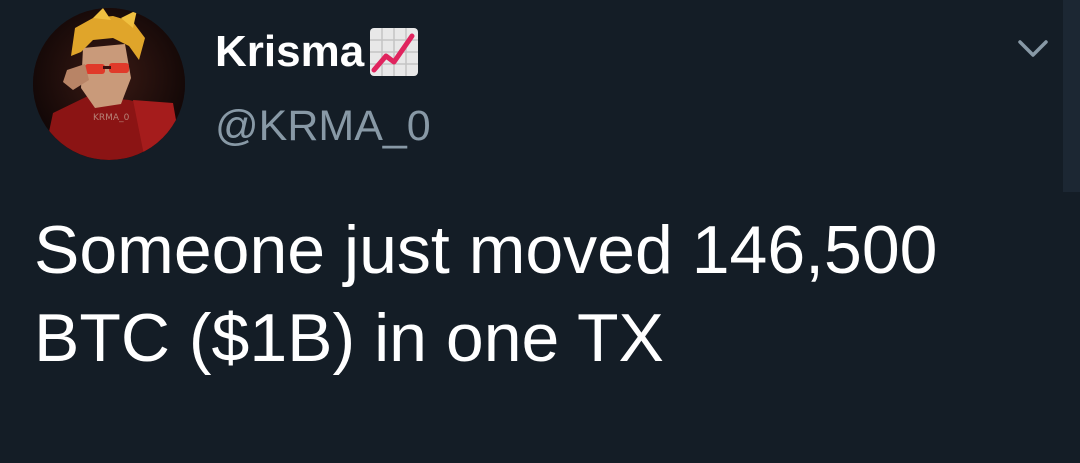 The image size is (1080, 463). I want to click on display-name-row: Krisma, so click(317, 52).